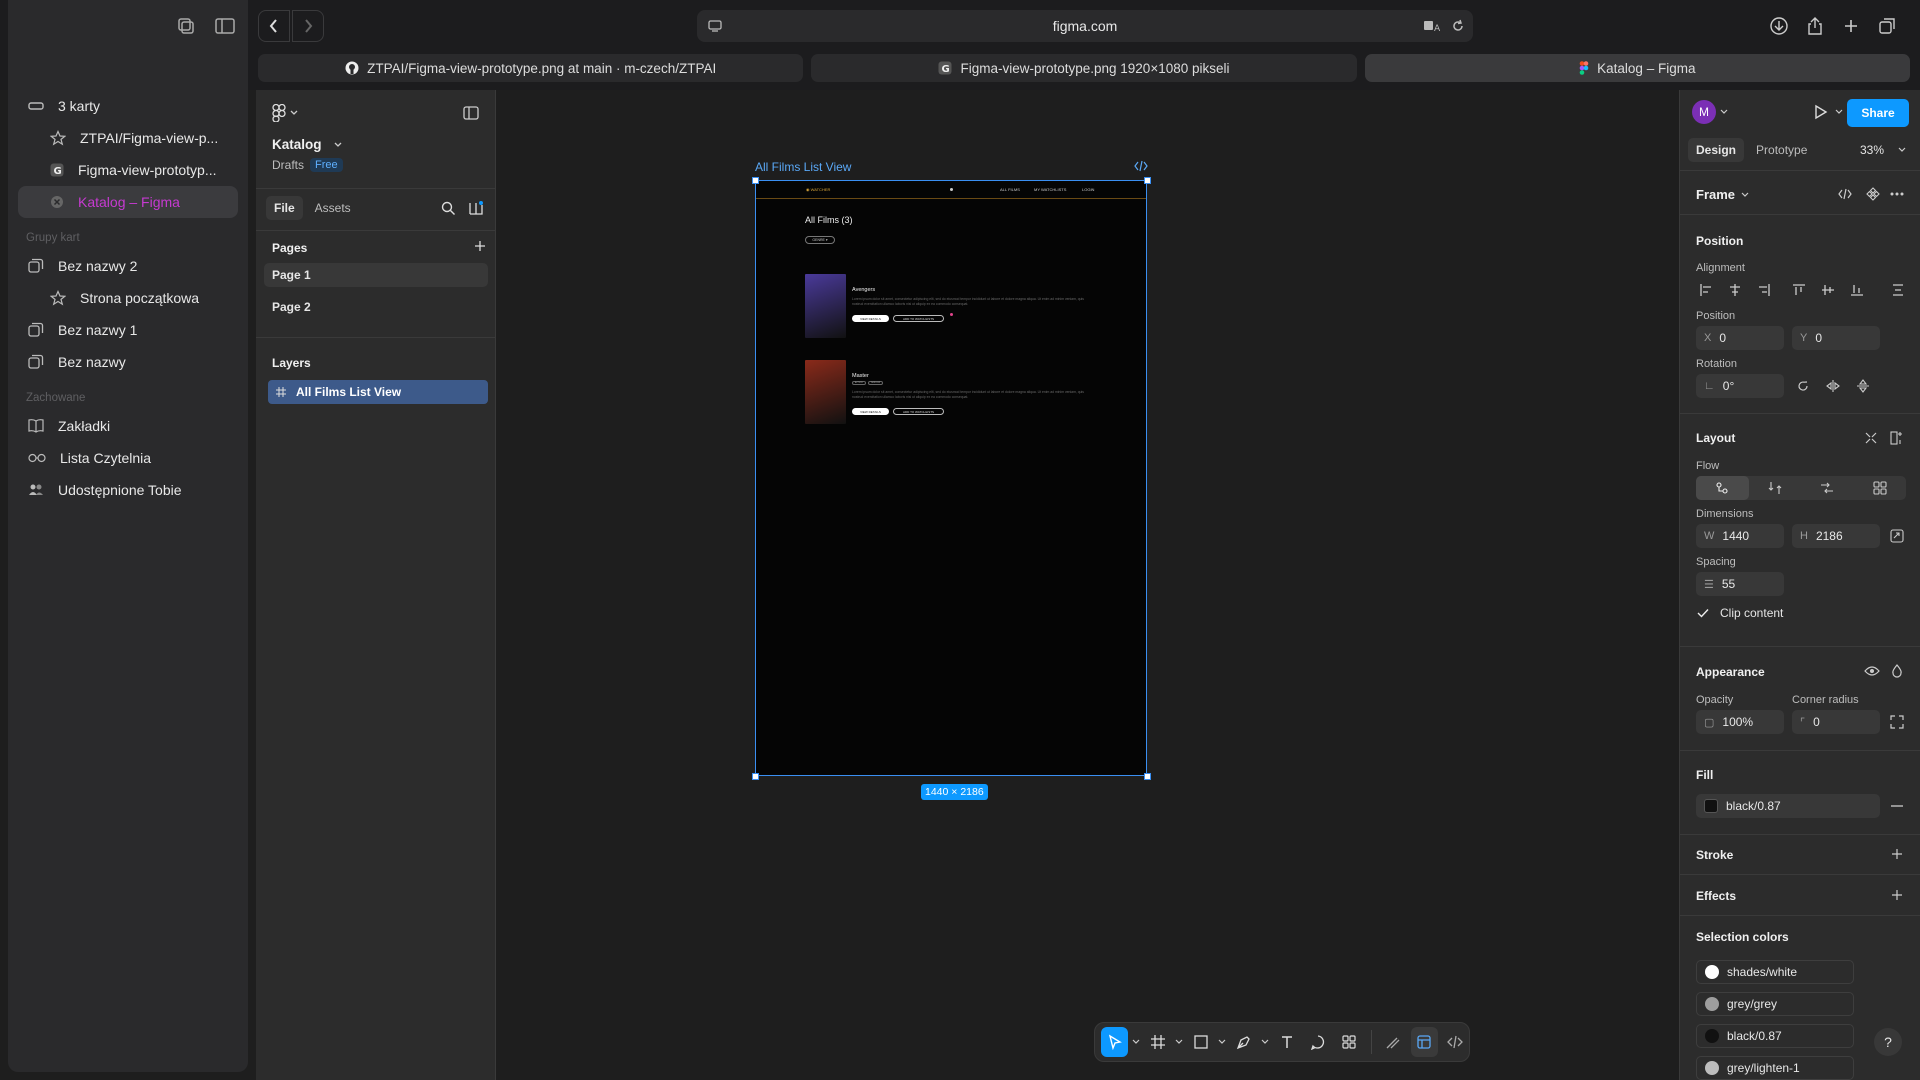 This screenshot has width=1920, height=1080. Describe the element at coordinates (1010, 189) in the screenshot. I see `nav-all-films: ALL FILMS` at that location.